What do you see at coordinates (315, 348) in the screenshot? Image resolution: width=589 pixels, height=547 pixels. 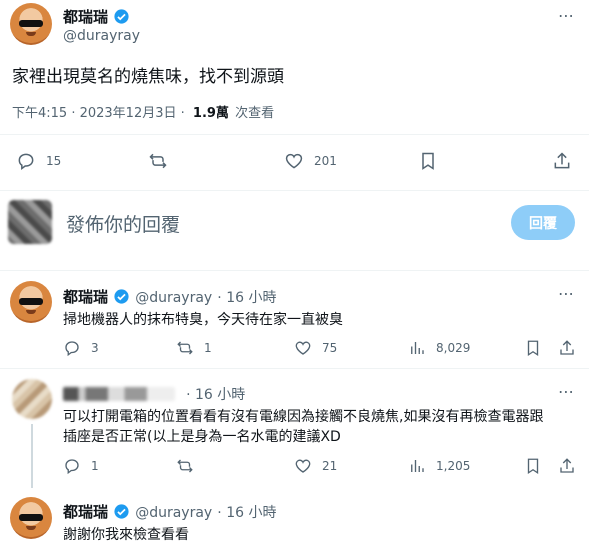 I see `like-button: 75` at bounding box center [315, 348].